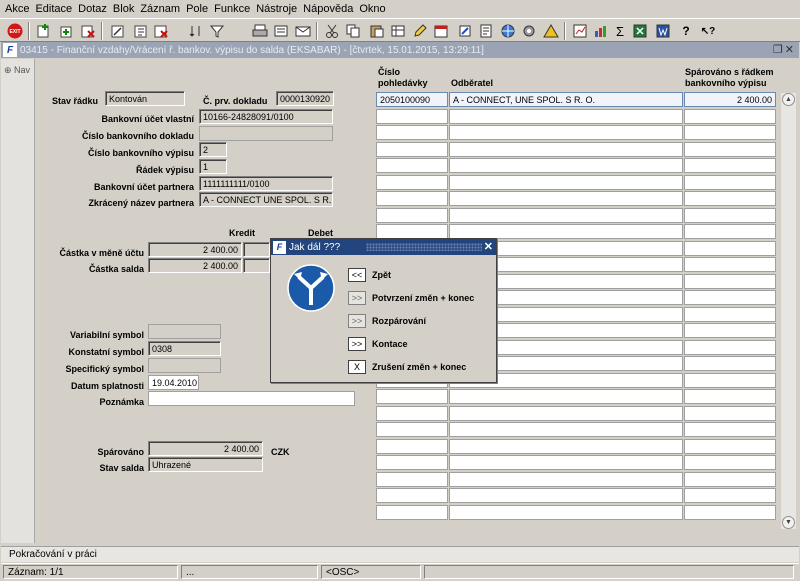 Image resolution: width=800 pixels, height=581 pixels. Describe the element at coordinates (256, 249) in the screenshot. I see `castka-v-mene-uctu-debet` at that location.